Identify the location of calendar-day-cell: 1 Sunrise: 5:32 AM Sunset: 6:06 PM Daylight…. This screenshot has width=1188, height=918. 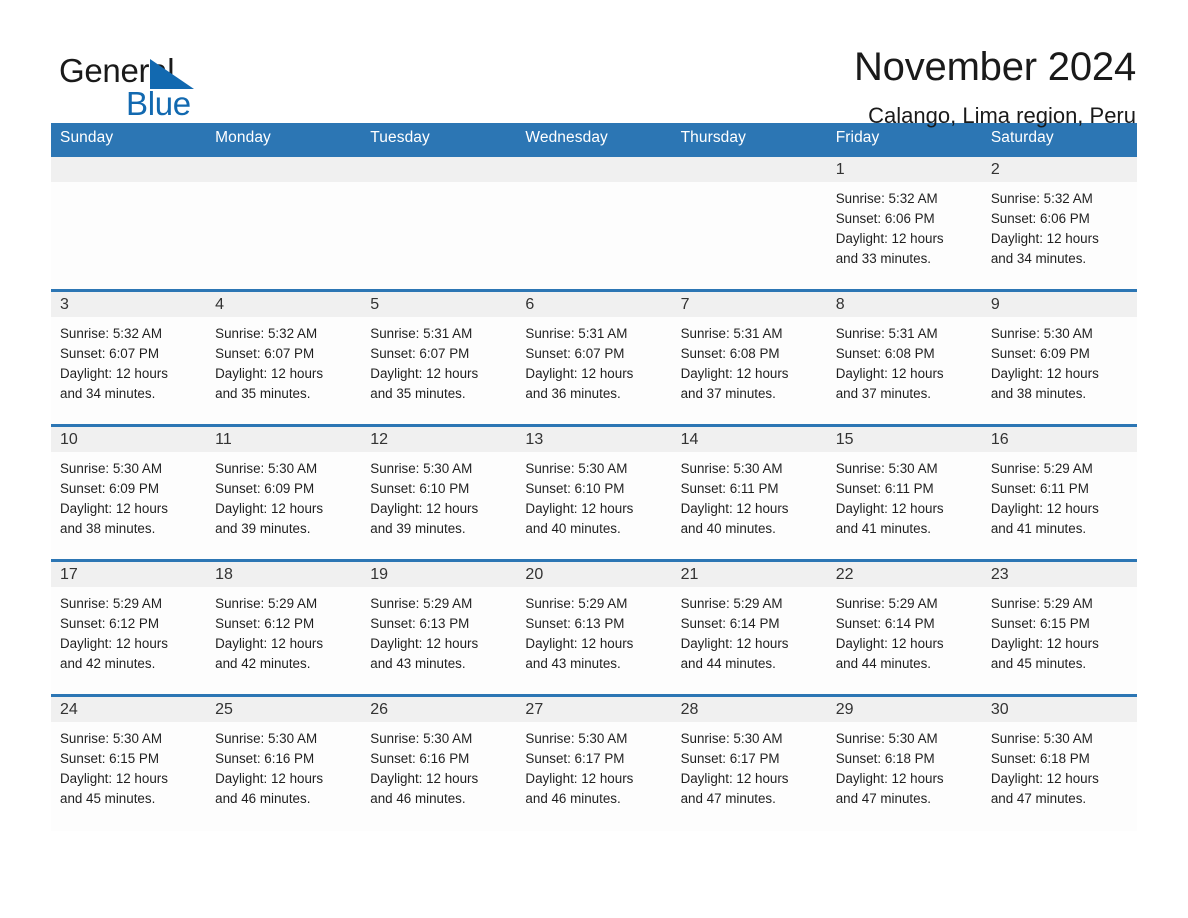
(904, 222).